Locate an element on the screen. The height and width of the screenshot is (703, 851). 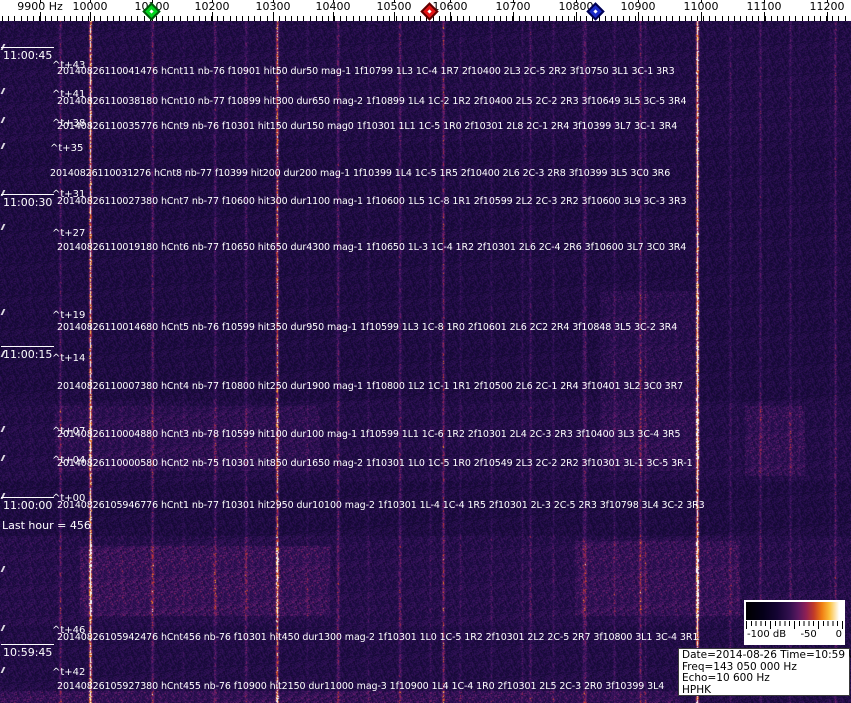
db-gradient-bar is located at coordinates (794, 611).